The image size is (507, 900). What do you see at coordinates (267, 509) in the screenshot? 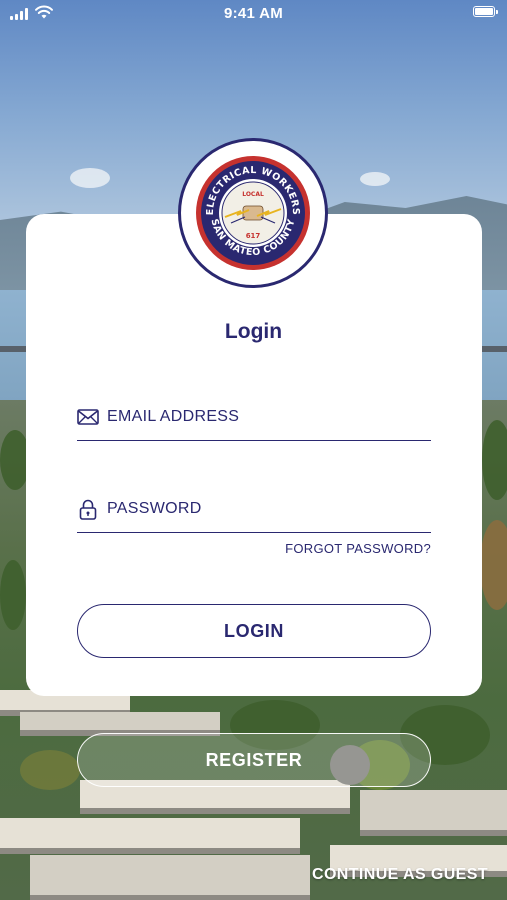
I see `password-input` at bounding box center [267, 509].